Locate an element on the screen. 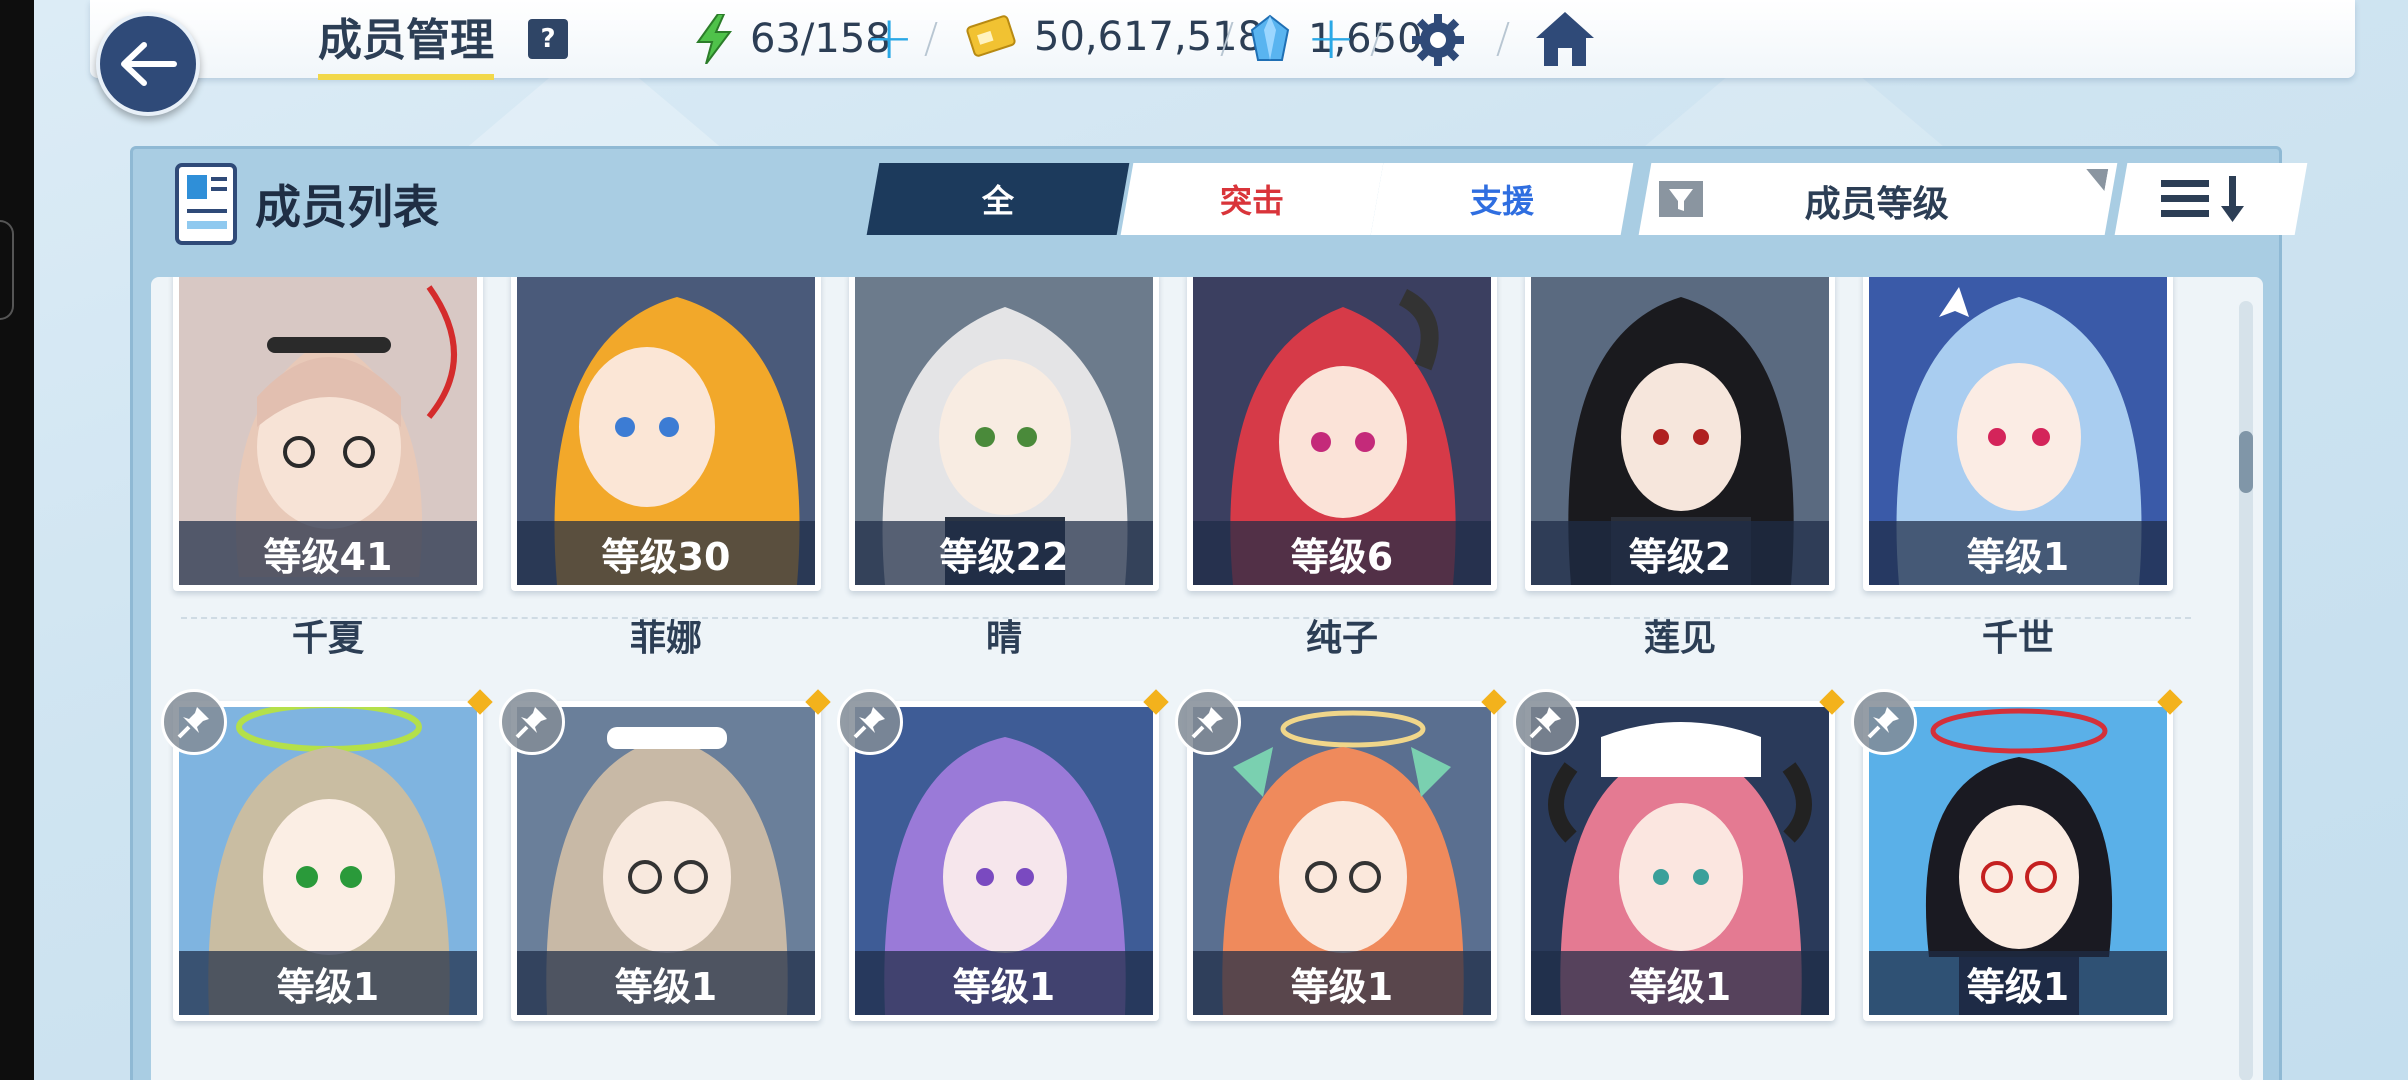 The image size is (2408, 1080). member-level: 等级2 is located at coordinates (1680, 553).